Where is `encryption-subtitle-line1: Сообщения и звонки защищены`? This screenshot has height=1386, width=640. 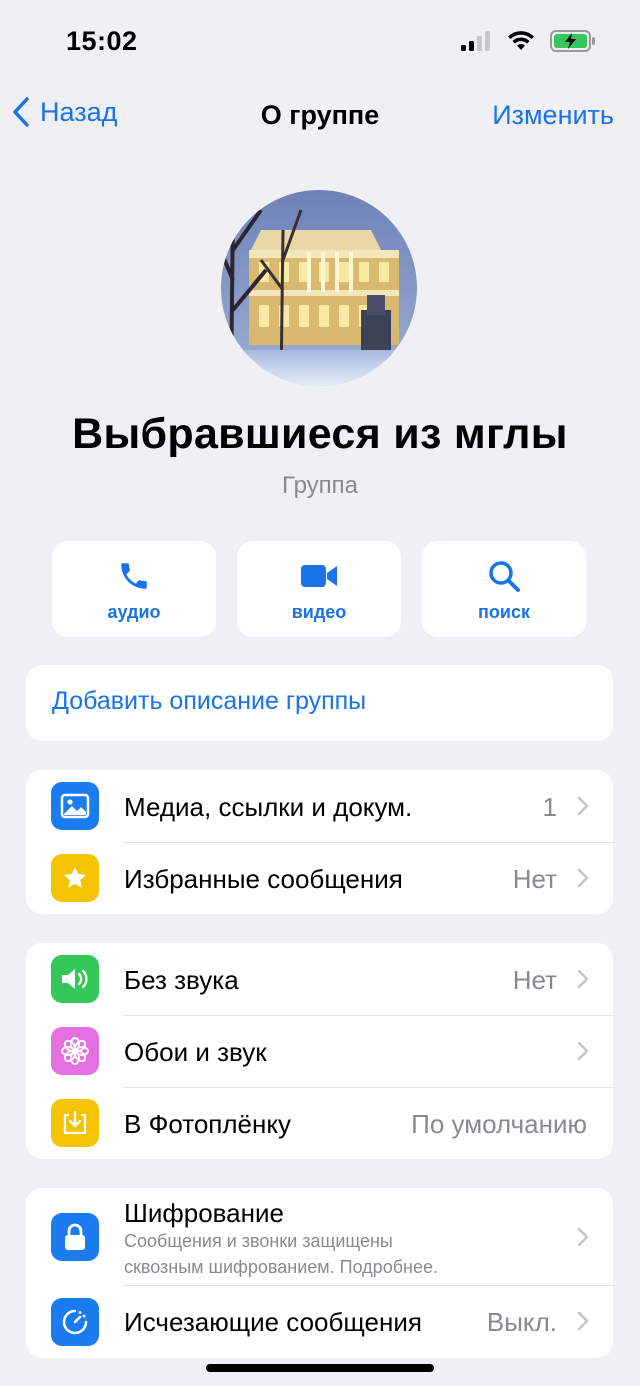 encryption-subtitle-line1: Сообщения и звонки защищены is located at coordinates (258, 1241).